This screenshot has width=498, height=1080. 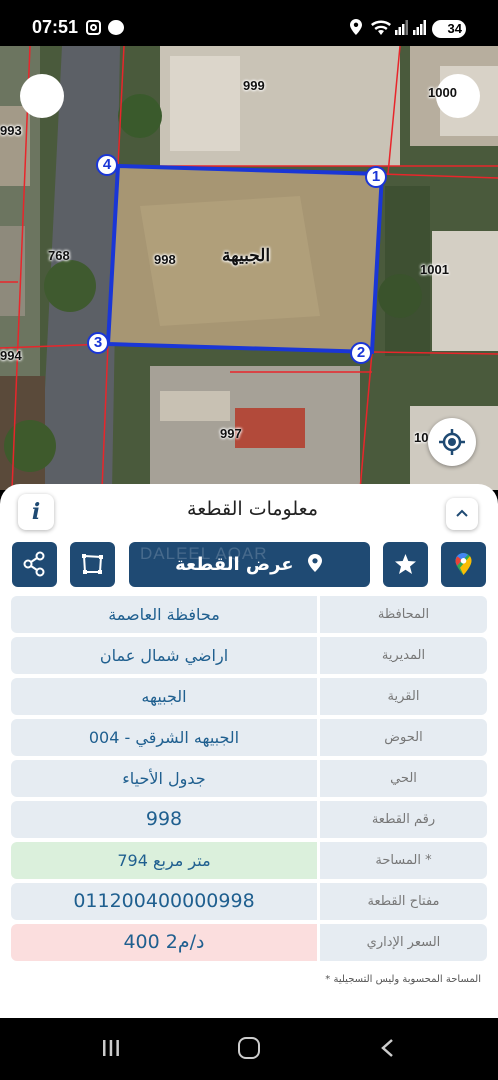 What do you see at coordinates (164, 696) in the screenshot?
I see `village-value: الجبيهه` at bounding box center [164, 696].